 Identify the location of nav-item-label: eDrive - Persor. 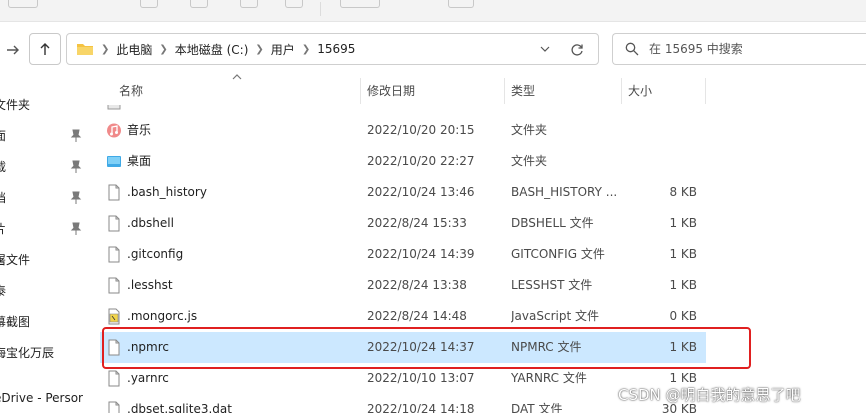
(41, 397).